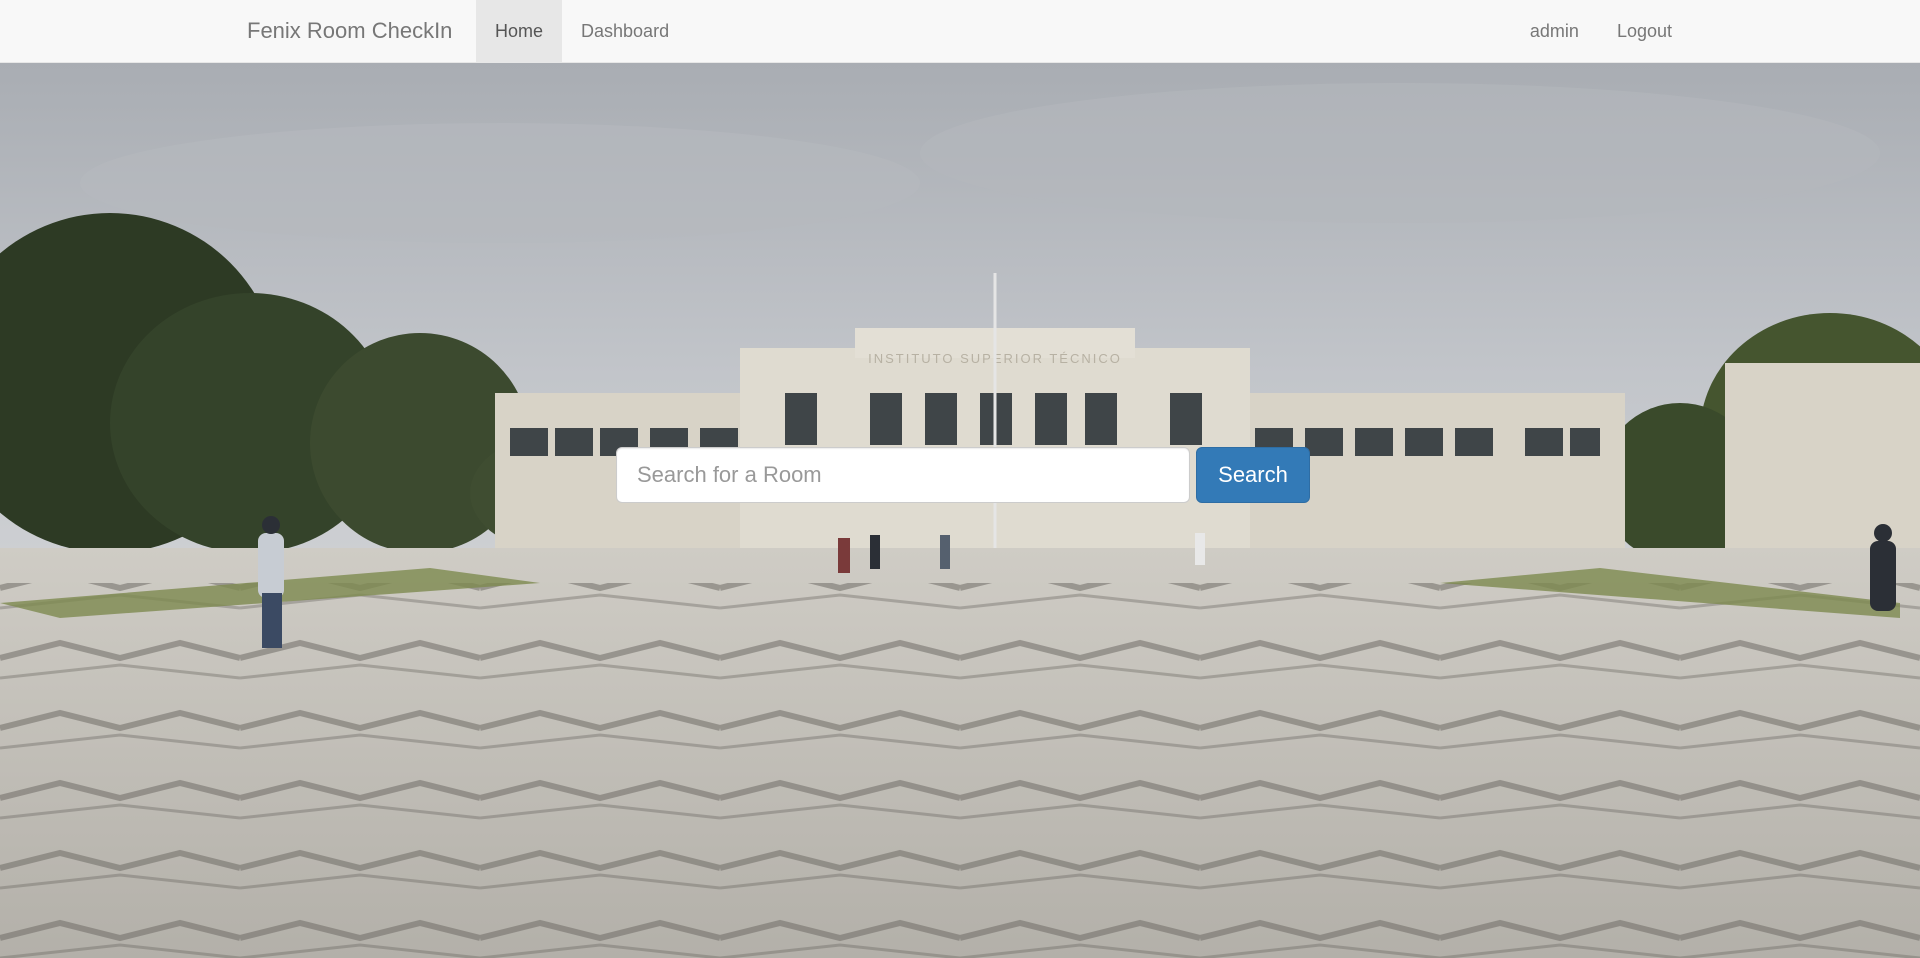 The image size is (1920, 958). I want to click on nav-home-link: Home, so click(519, 31).